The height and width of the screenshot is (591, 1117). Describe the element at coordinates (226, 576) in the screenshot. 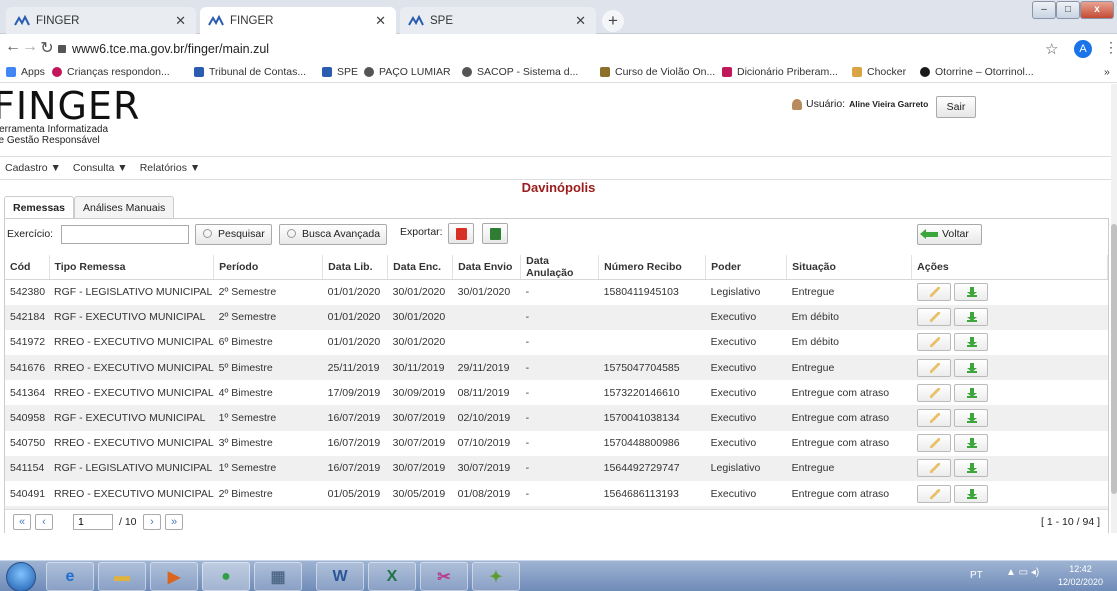

I see `chrome-taskbar-icon: ●` at that location.